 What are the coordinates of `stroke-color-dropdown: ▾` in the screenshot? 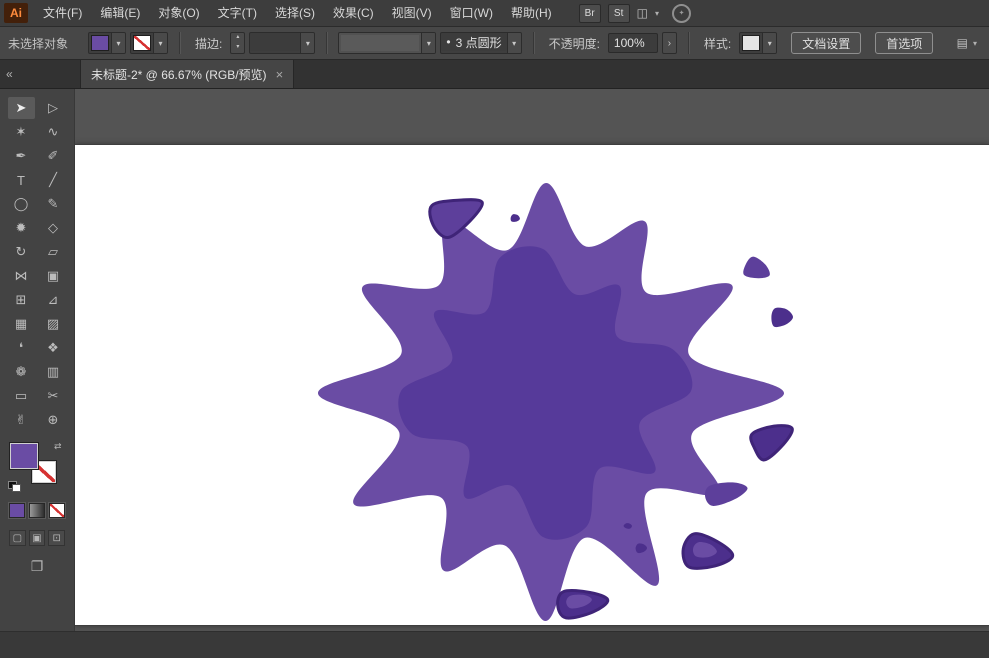 It's located at (149, 43).